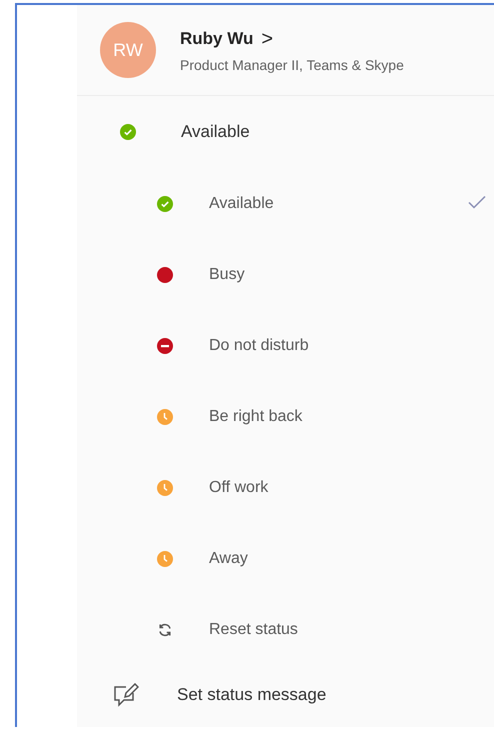 This screenshot has height=729, width=494. Describe the element at coordinates (165, 346) in the screenshot. I see `minus-circle-icon` at that location.